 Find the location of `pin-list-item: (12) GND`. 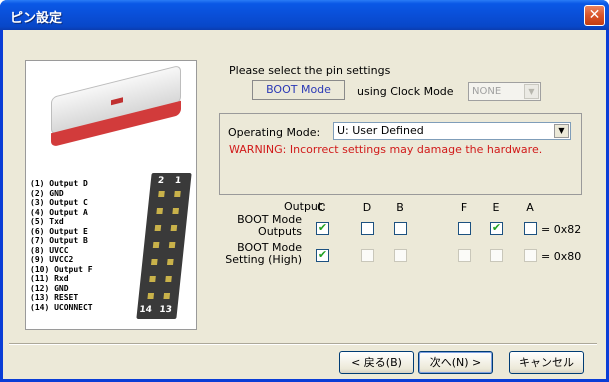

pin-list-item: (12) GND is located at coordinates (49, 288).